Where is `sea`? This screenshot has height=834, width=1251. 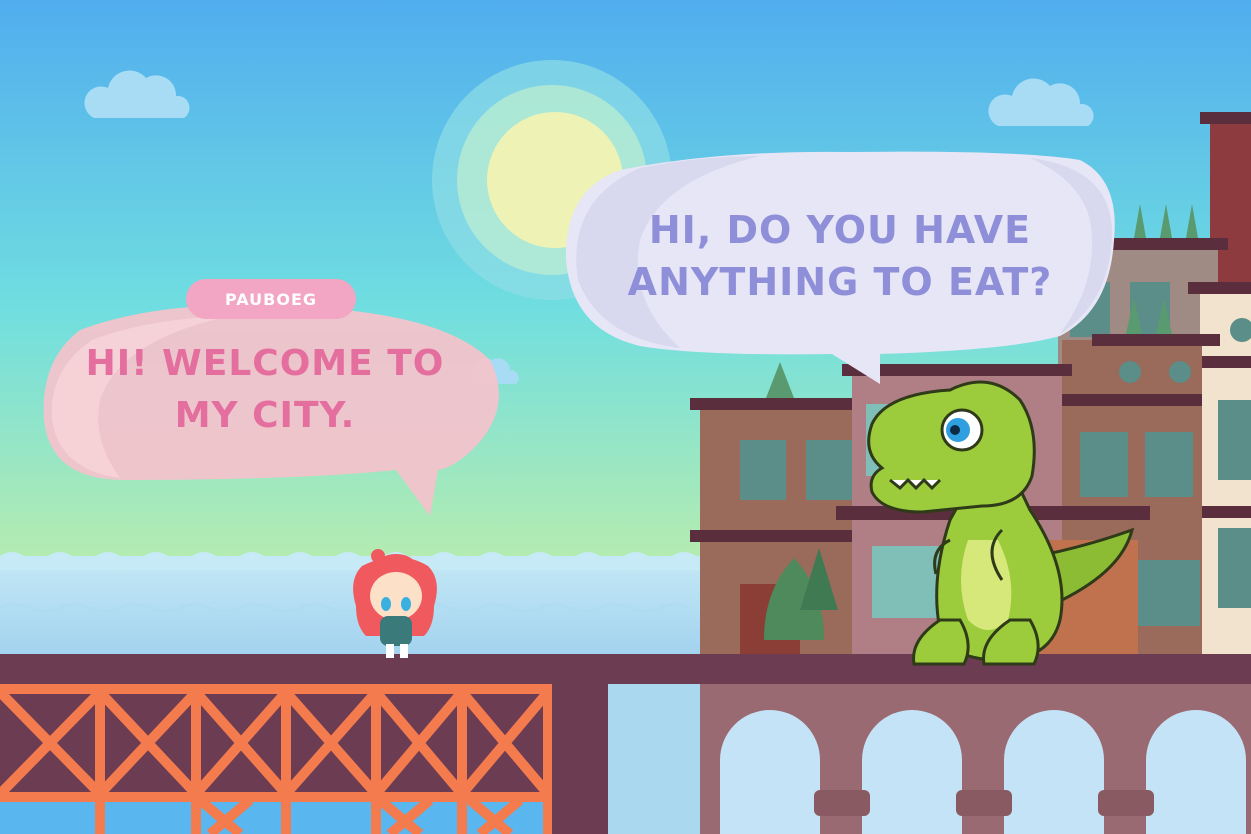
sea is located at coordinates (350, 609).